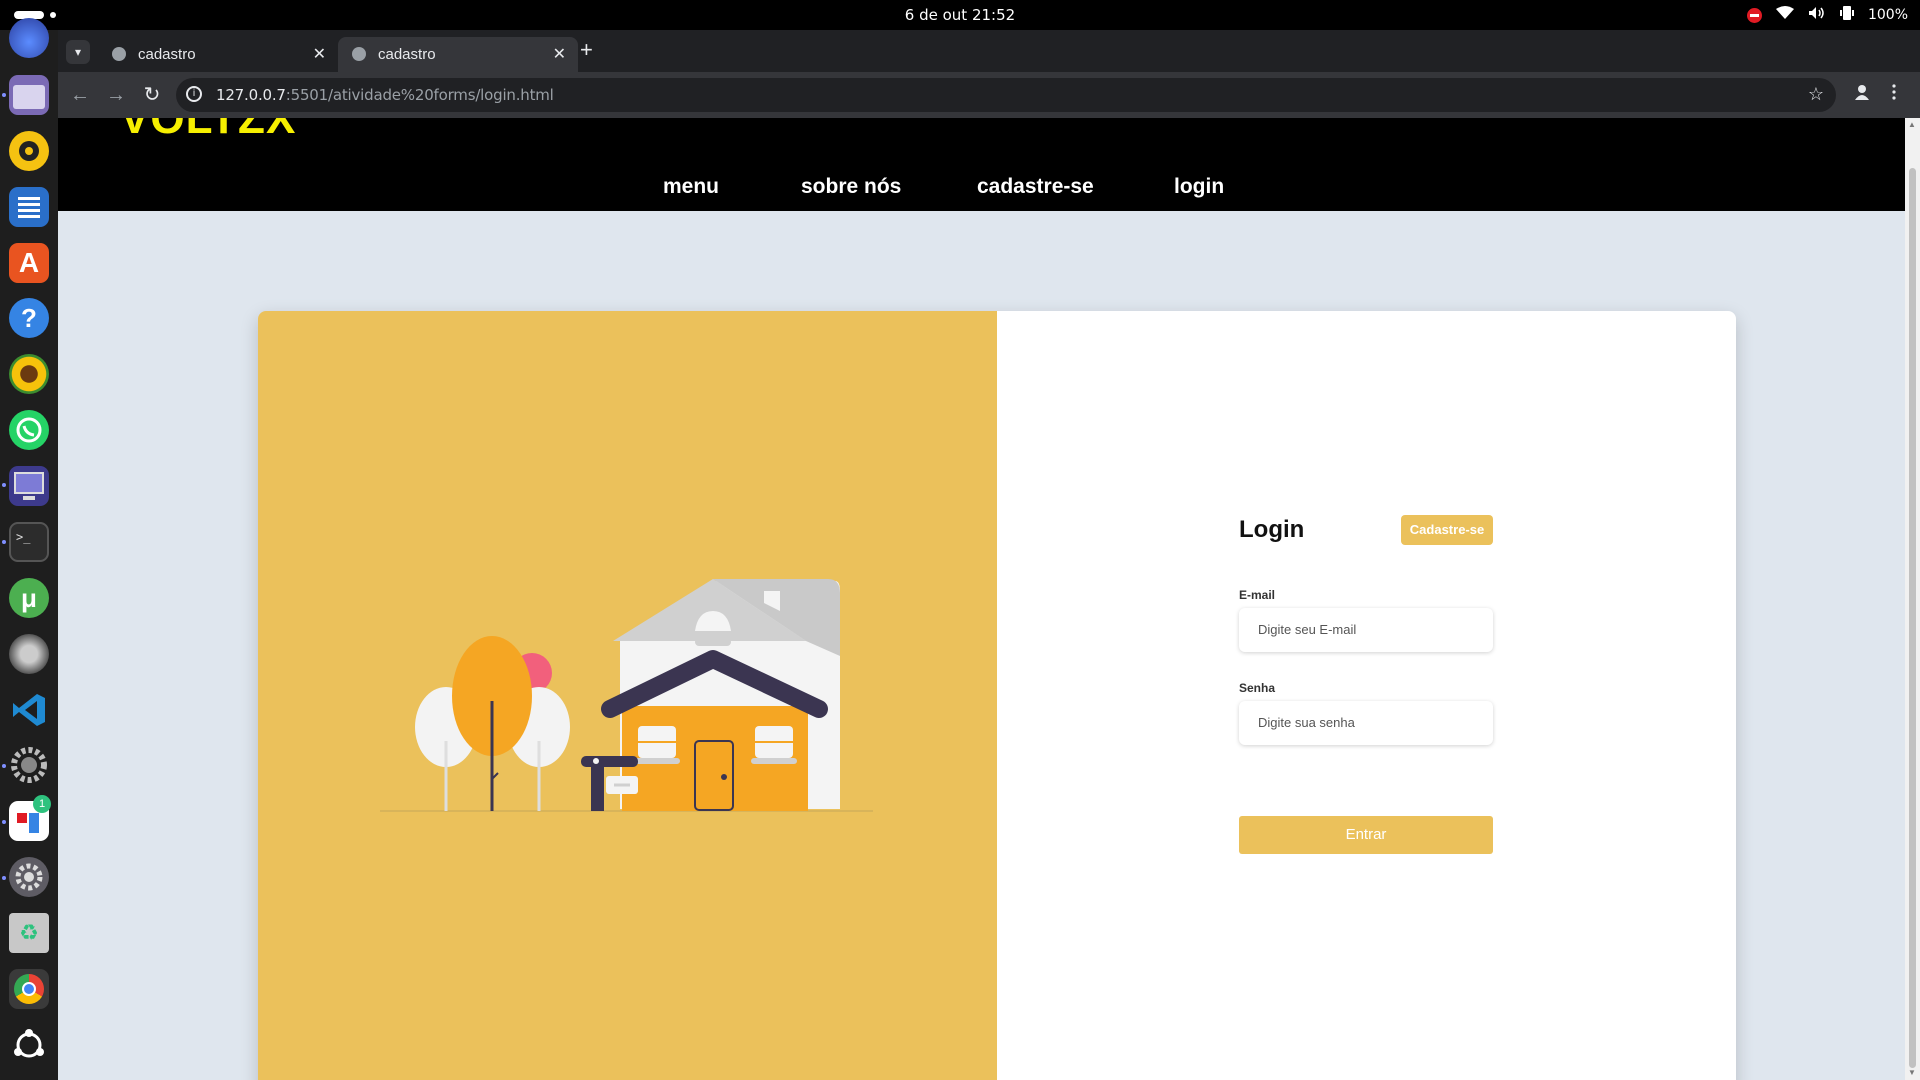 The width and height of the screenshot is (1920, 1080). What do you see at coordinates (1912, 124) in the screenshot?
I see `scroll-up-arrow: ▲` at bounding box center [1912, 124].